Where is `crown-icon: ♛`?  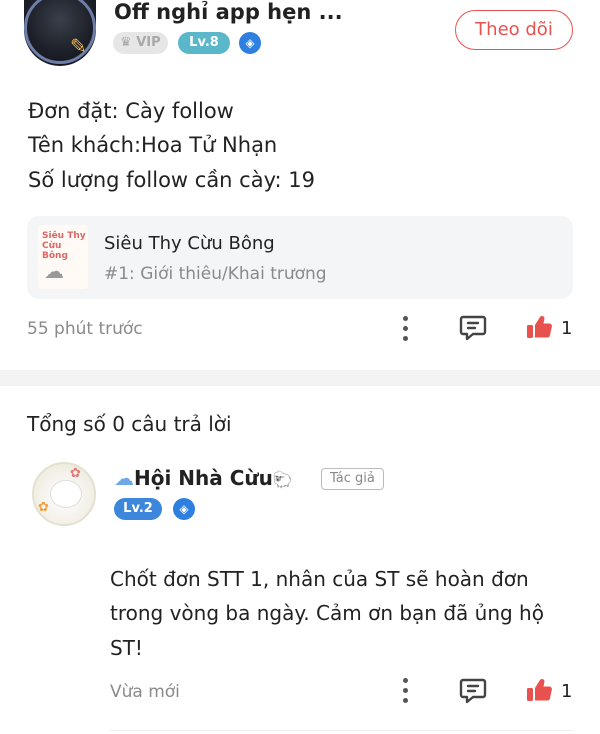
crown-icon: ♛ is located at coordinates (126, 42).